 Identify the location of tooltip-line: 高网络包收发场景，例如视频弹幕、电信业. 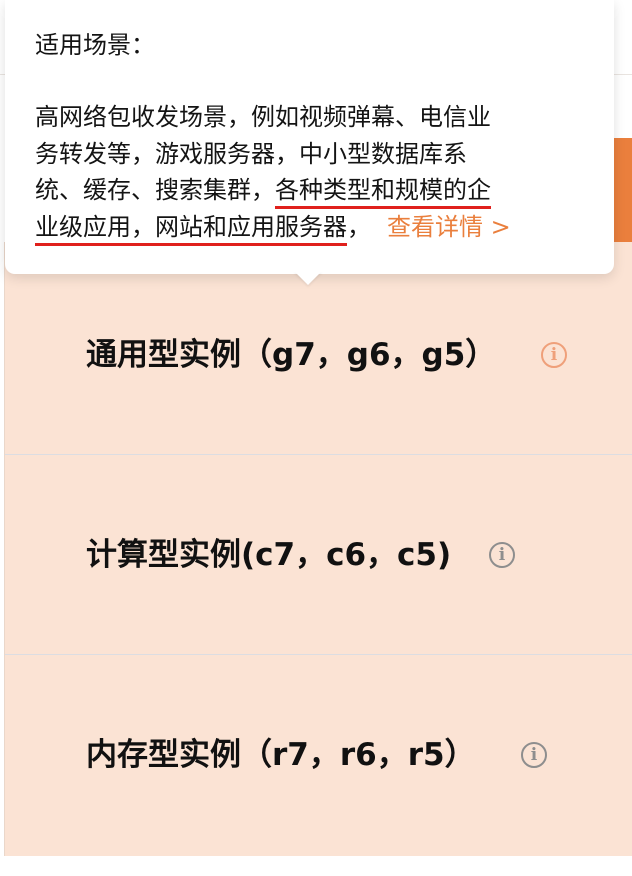
(263, 117).